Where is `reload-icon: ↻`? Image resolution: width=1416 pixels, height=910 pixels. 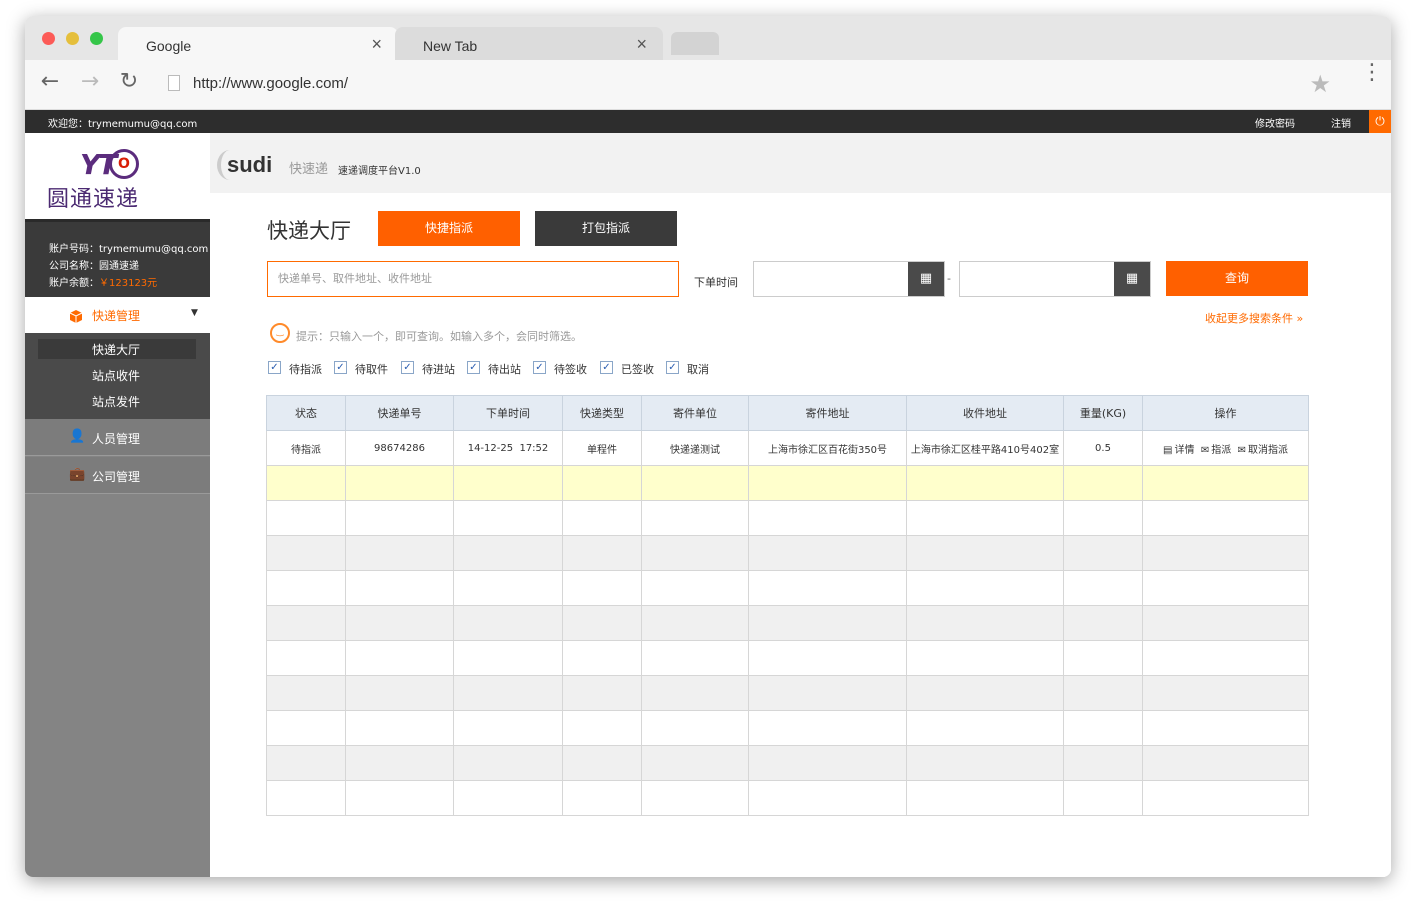
reload-icon: ↻ is located at coordinates (129, 81).